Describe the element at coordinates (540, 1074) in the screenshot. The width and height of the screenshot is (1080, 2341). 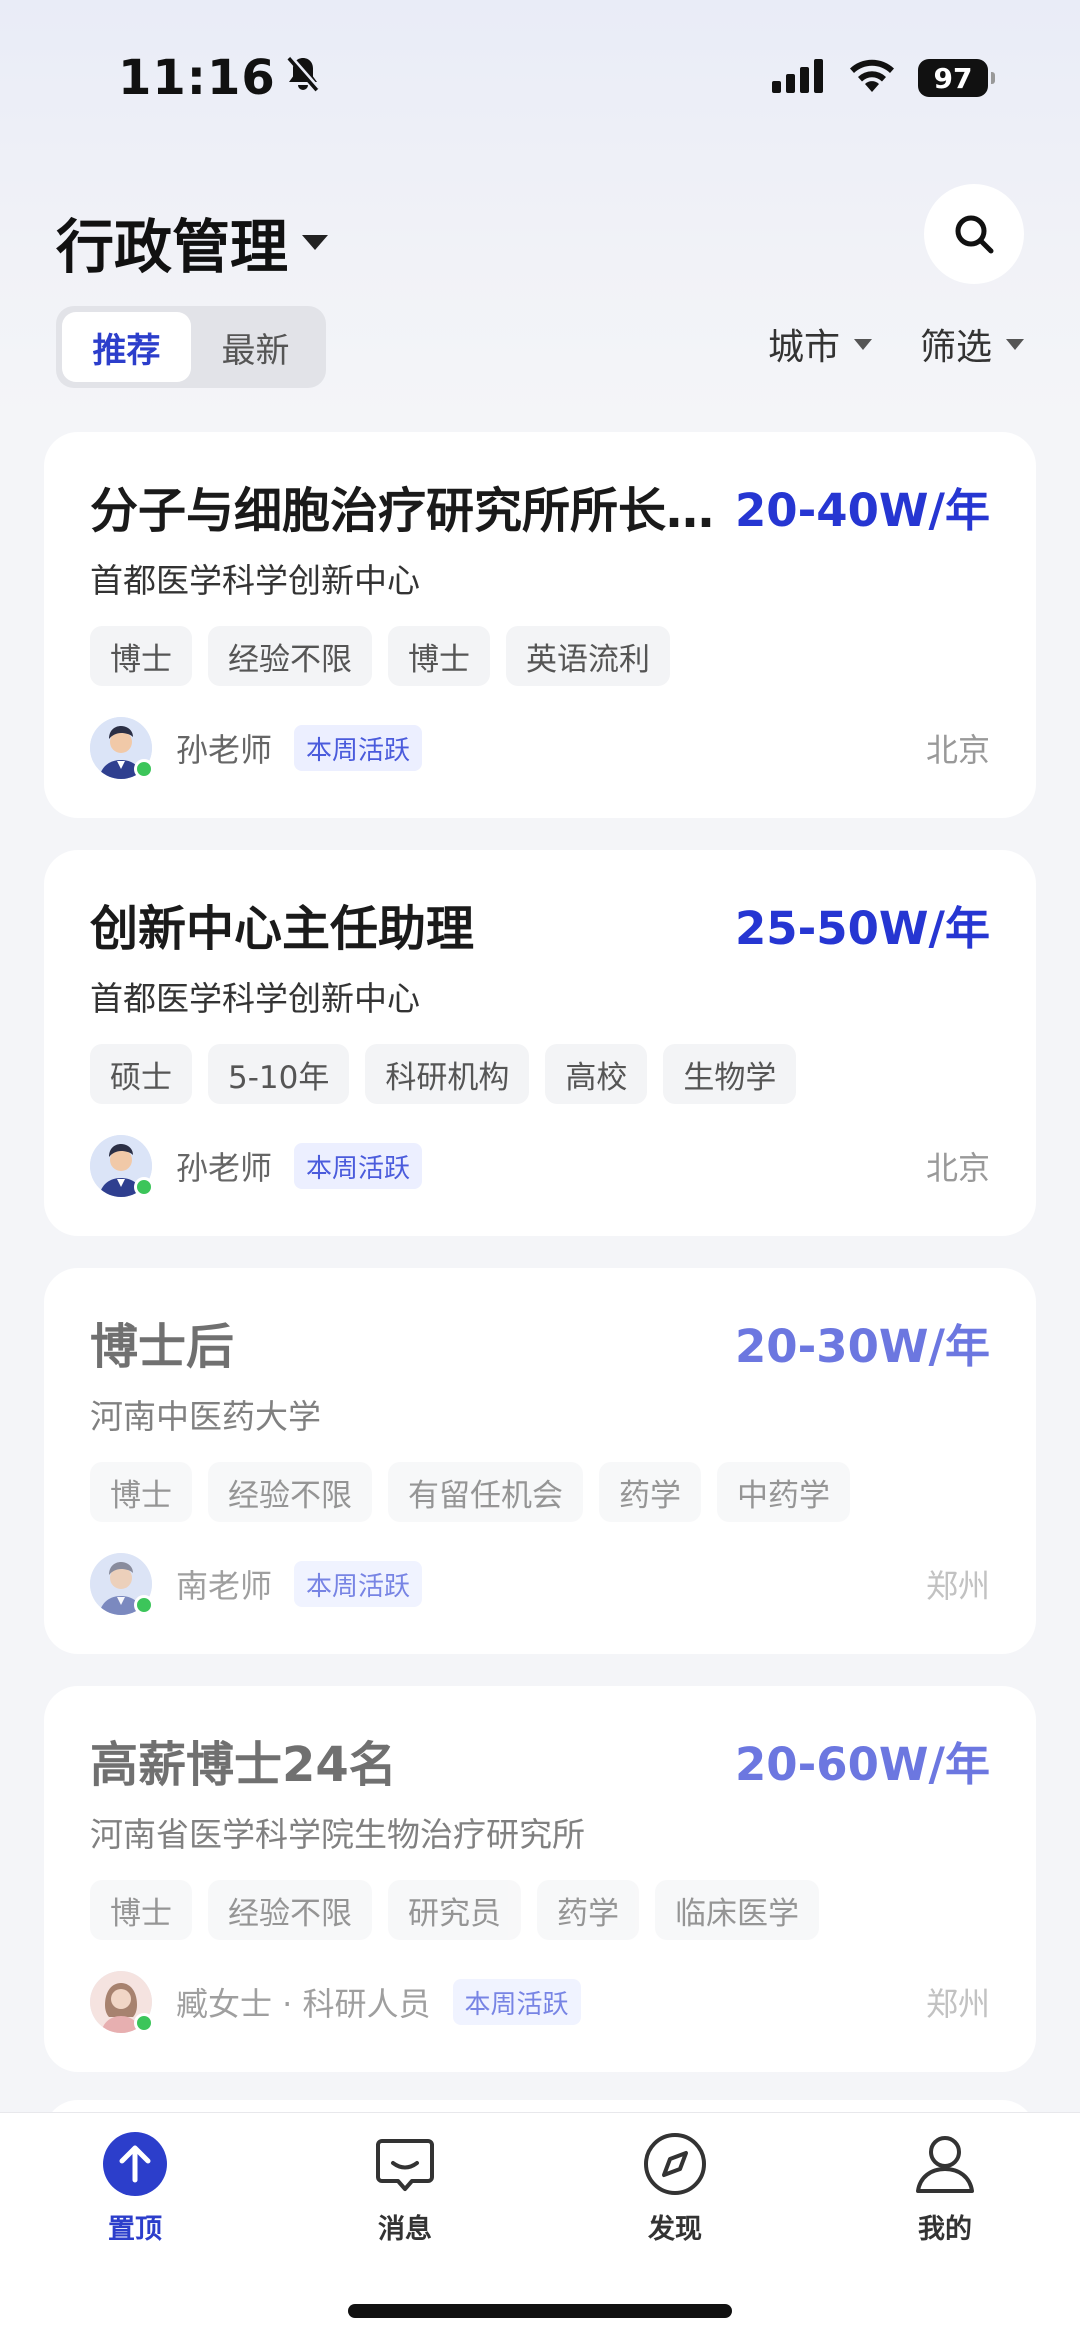
I see `tag-list: 硕士 5-10年 科研机构 高校 生物学` at that location.